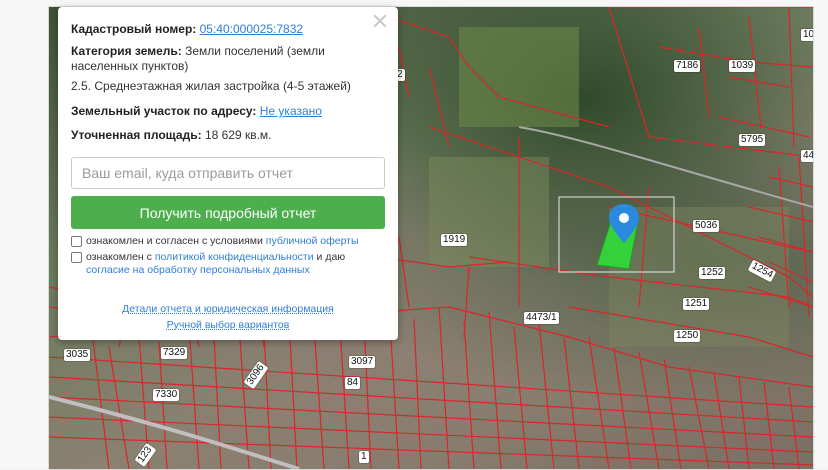  Describe the element at coordinates (752, 140) in the screenshot. I see `parcel-label: 5795` at that location.